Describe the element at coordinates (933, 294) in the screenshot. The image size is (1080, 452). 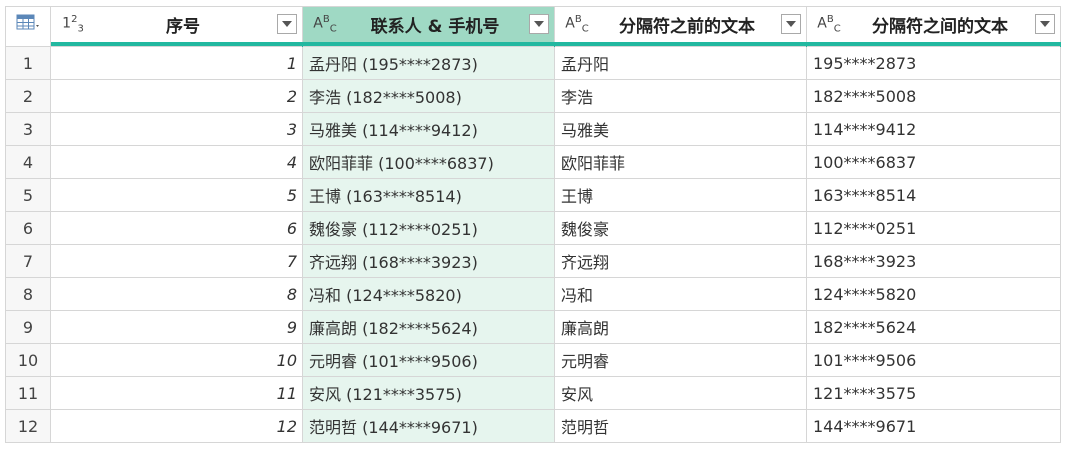
I see `cell-between: 124****5820` at that location.